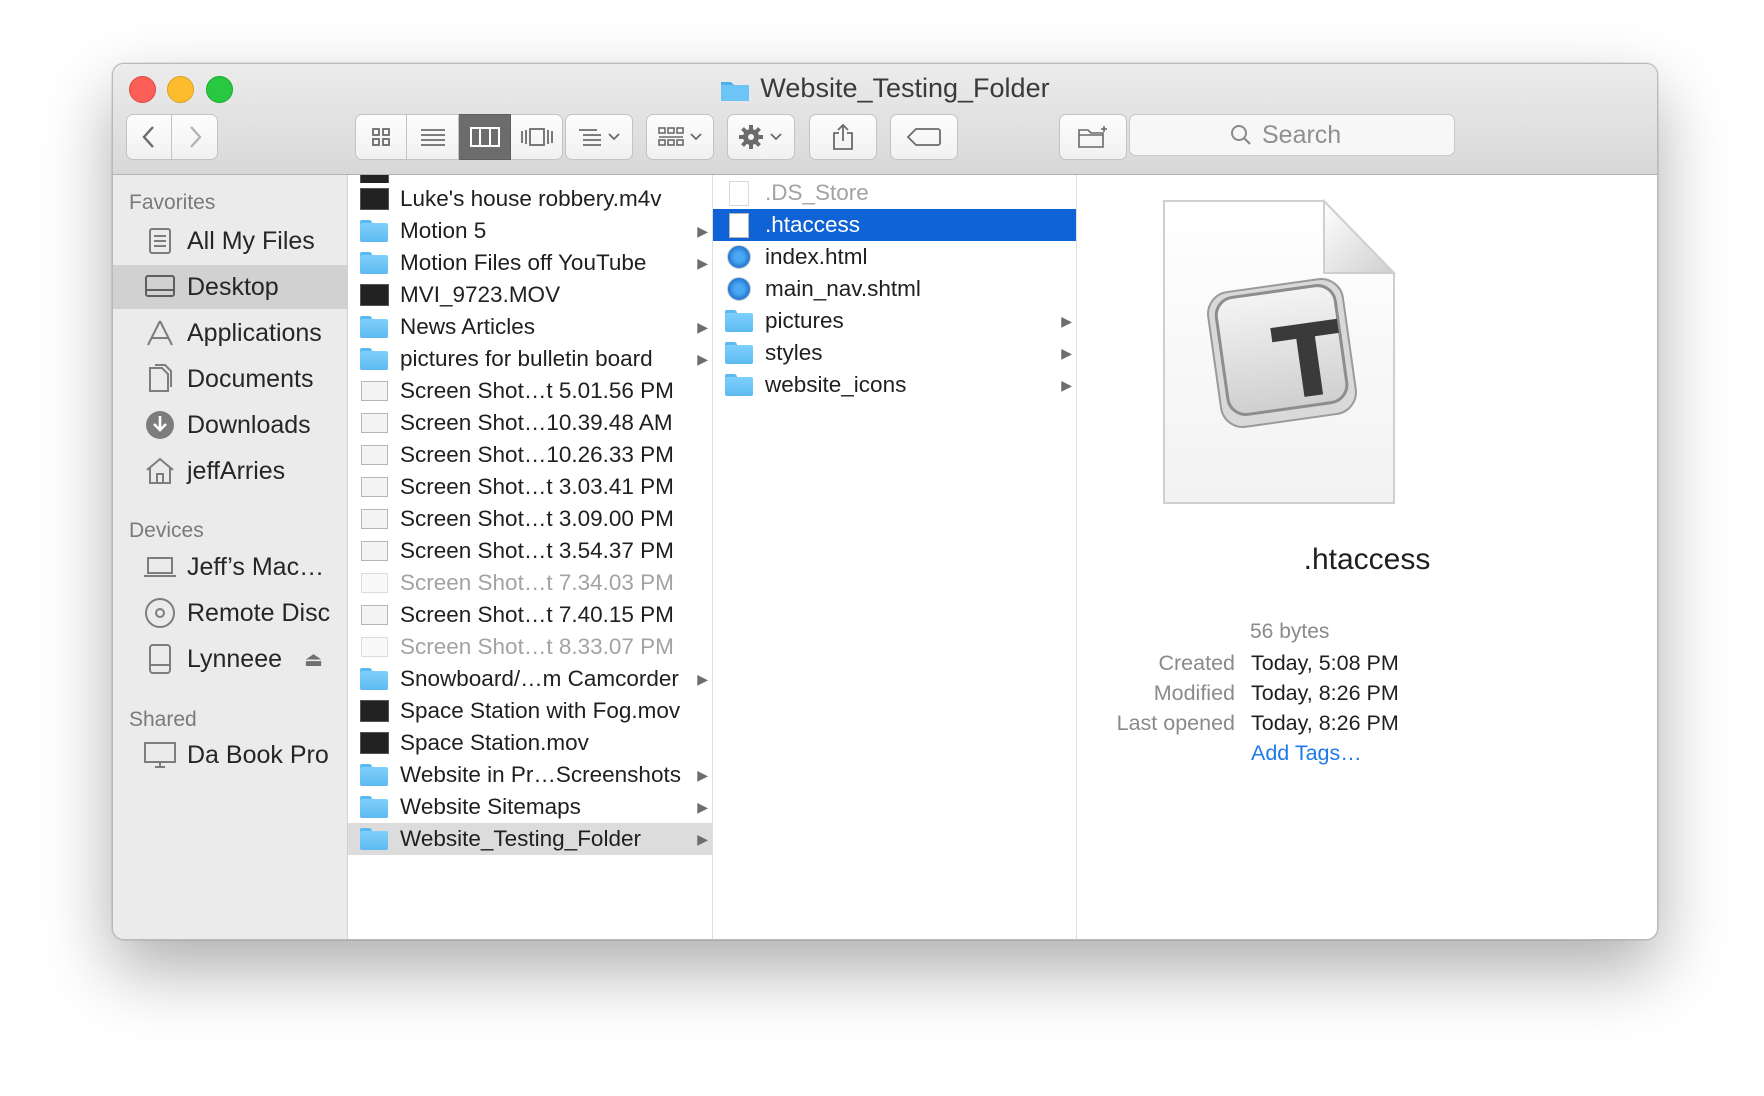  I want to click on sidebar-item-lynneee: Lynneee ⏏, so click(230, 659).